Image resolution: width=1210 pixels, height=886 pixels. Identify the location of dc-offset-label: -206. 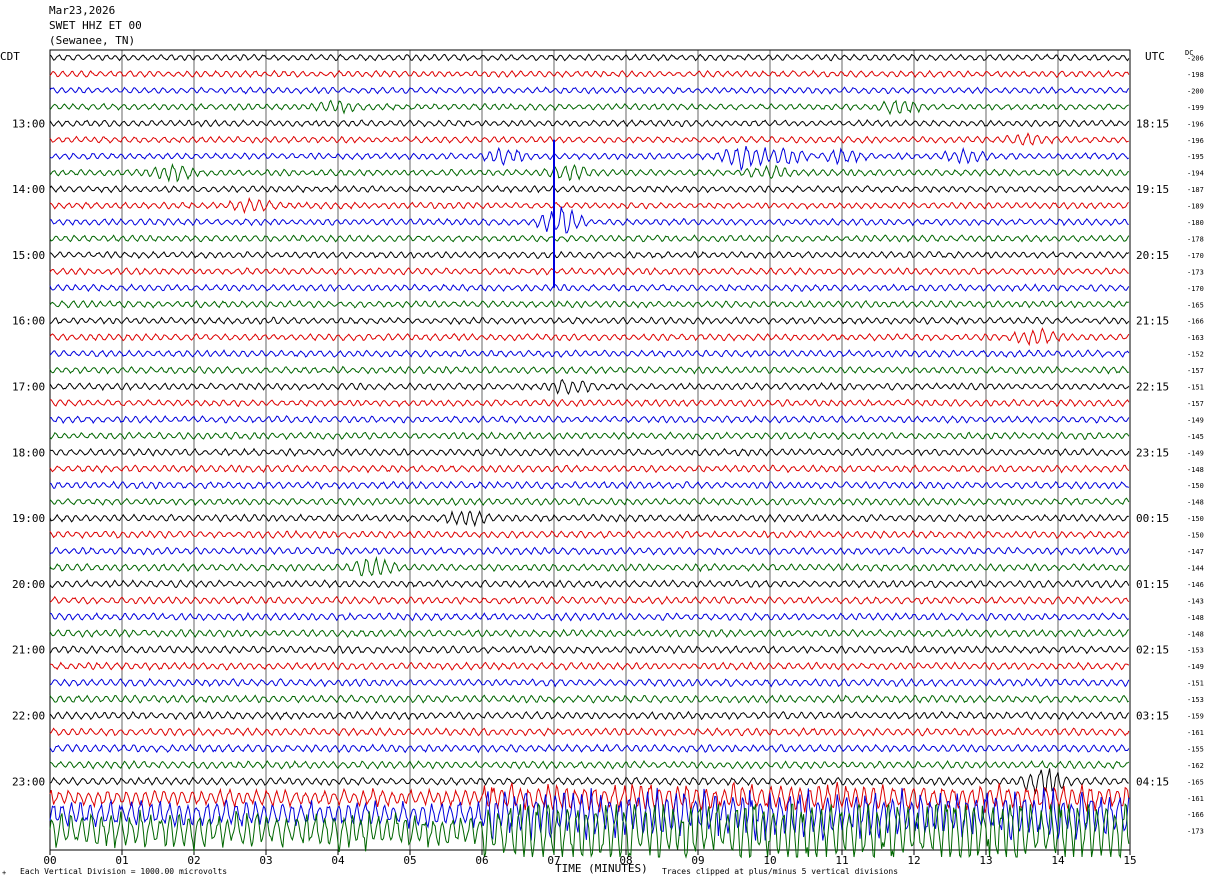
(1195, 59).